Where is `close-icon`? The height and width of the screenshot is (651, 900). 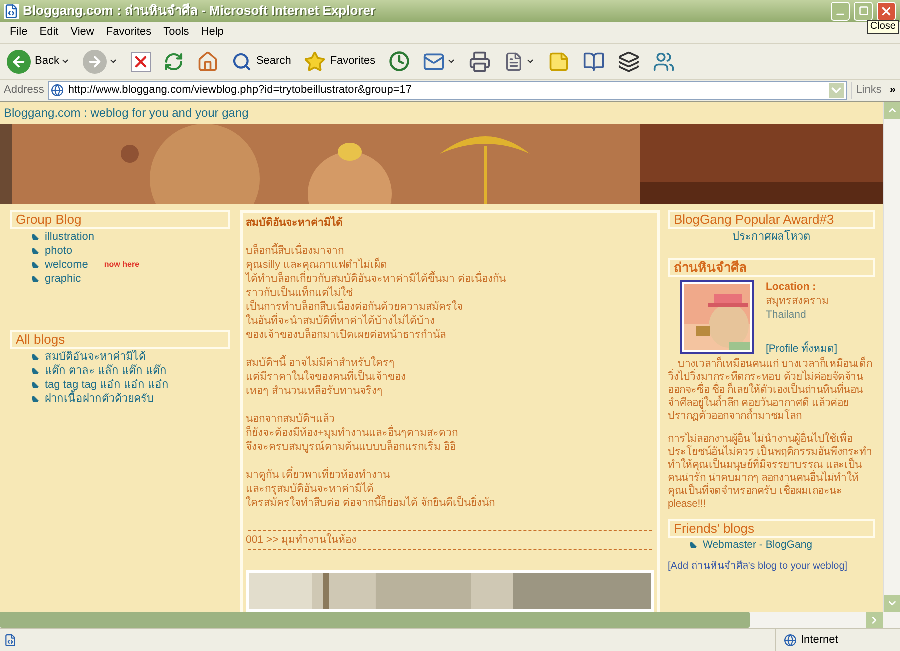 close-icon is located at coordinates (886, 11).